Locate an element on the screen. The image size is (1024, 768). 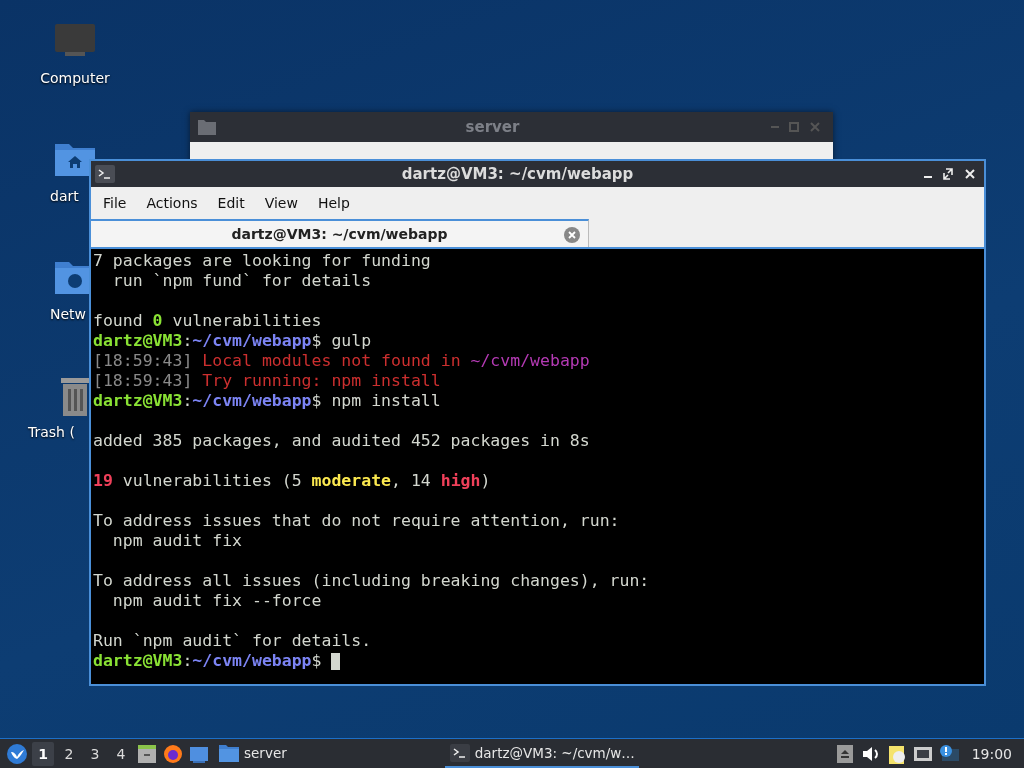
terminal-line: run `npm fund` for details is located at coordinates (241, 281).